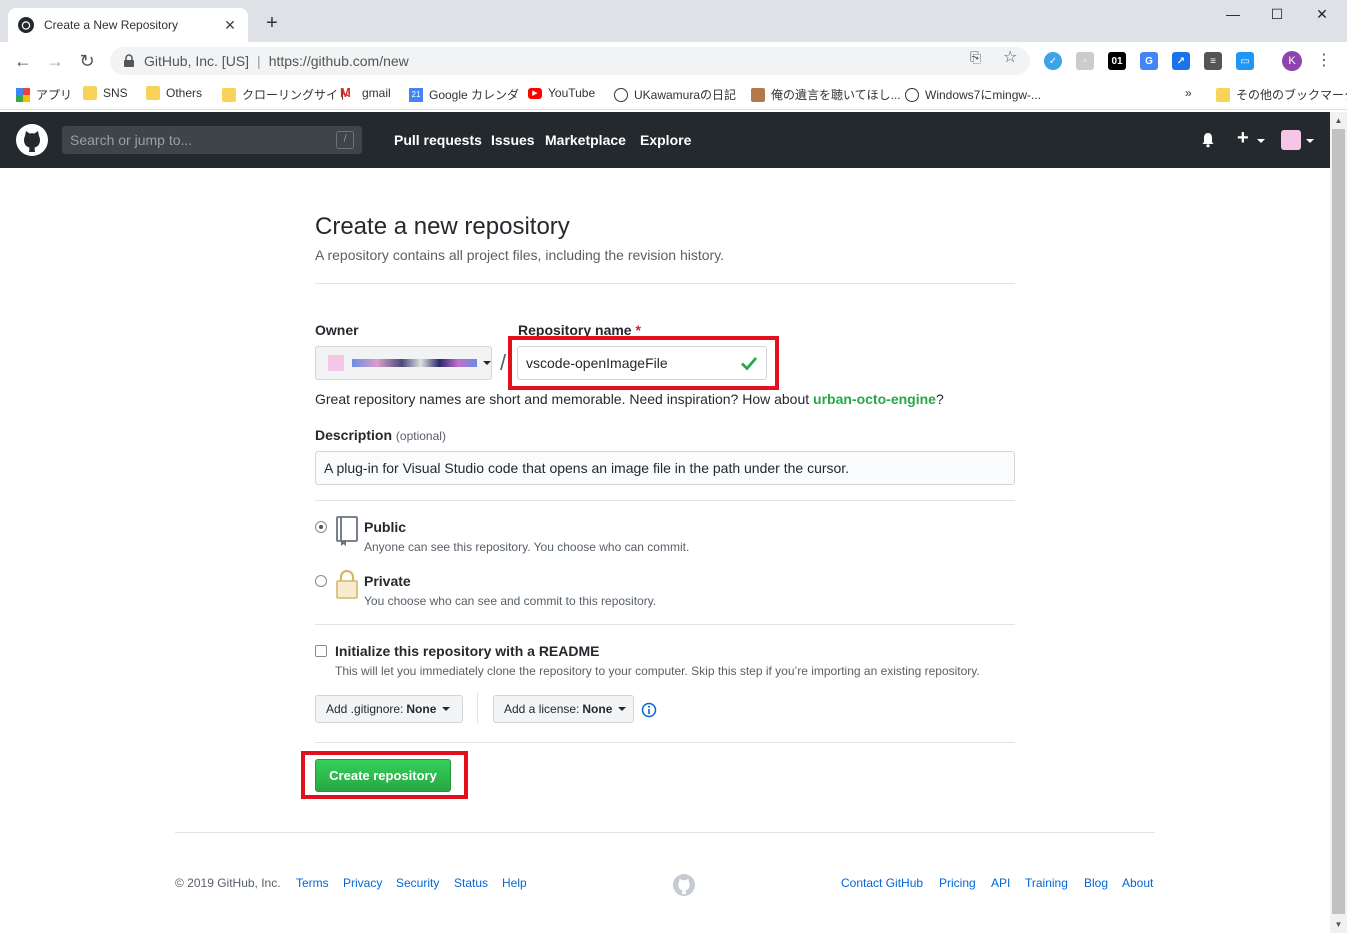 The width and height of the screenshot is (1347, 933). Describe the element at coordinates (384, 775) in the screenshot. I see `create-button-highlight-box` at that location.